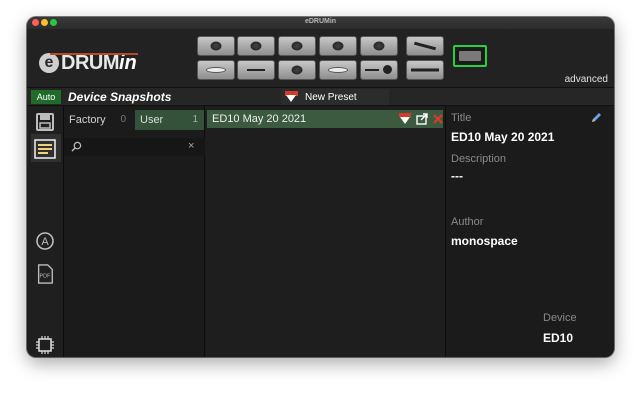 The image size is (640, 393). What do you see at coordinates (461, 118) in the screenshot?
I see `title-label: Title` at bounding box center [461, 118].